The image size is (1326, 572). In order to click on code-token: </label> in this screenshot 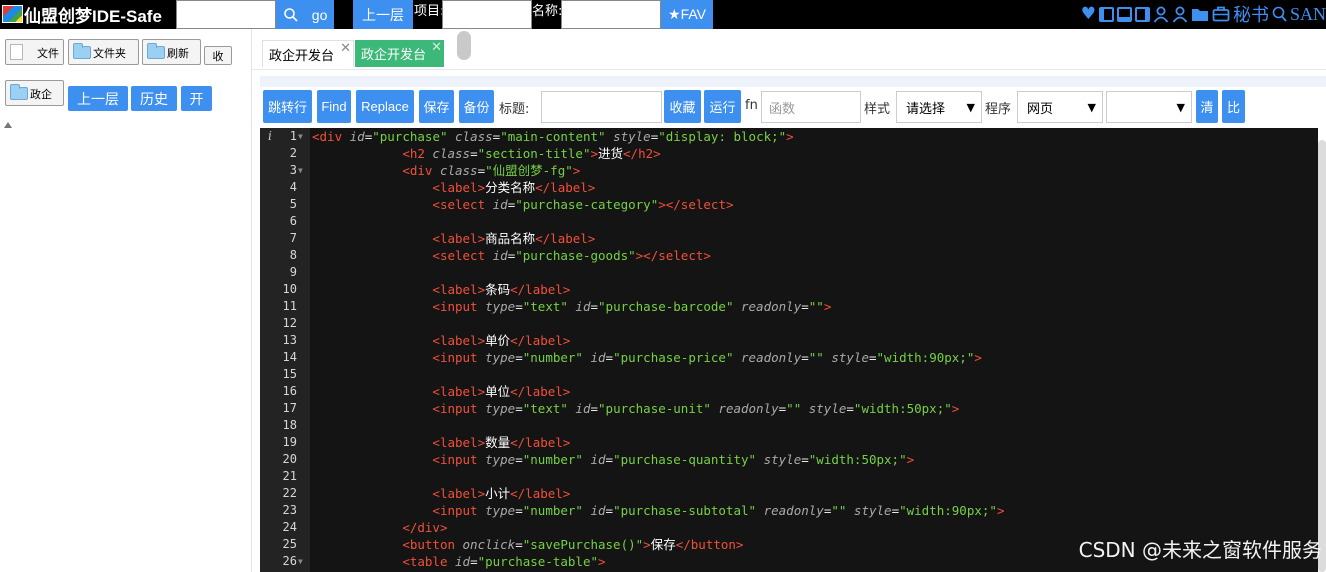, I will do `click(540, 493)`.